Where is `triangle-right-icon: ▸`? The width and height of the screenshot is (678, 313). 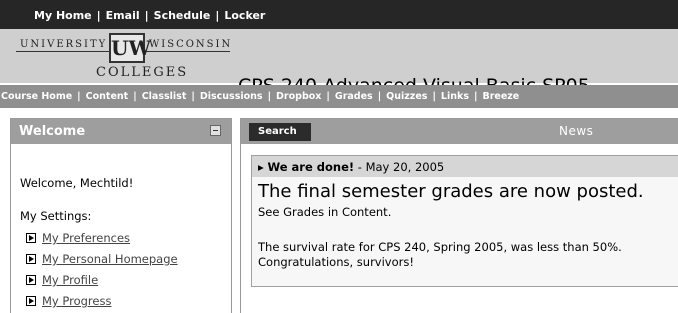 triangle-right-icon: ▸ is located at coordinates (261, 167).